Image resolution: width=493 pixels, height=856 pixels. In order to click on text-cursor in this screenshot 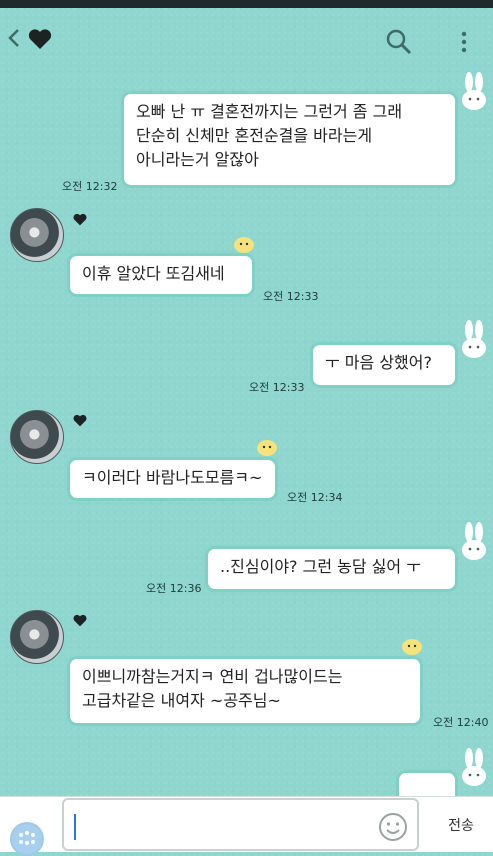, I will do `click(75, 827)`.